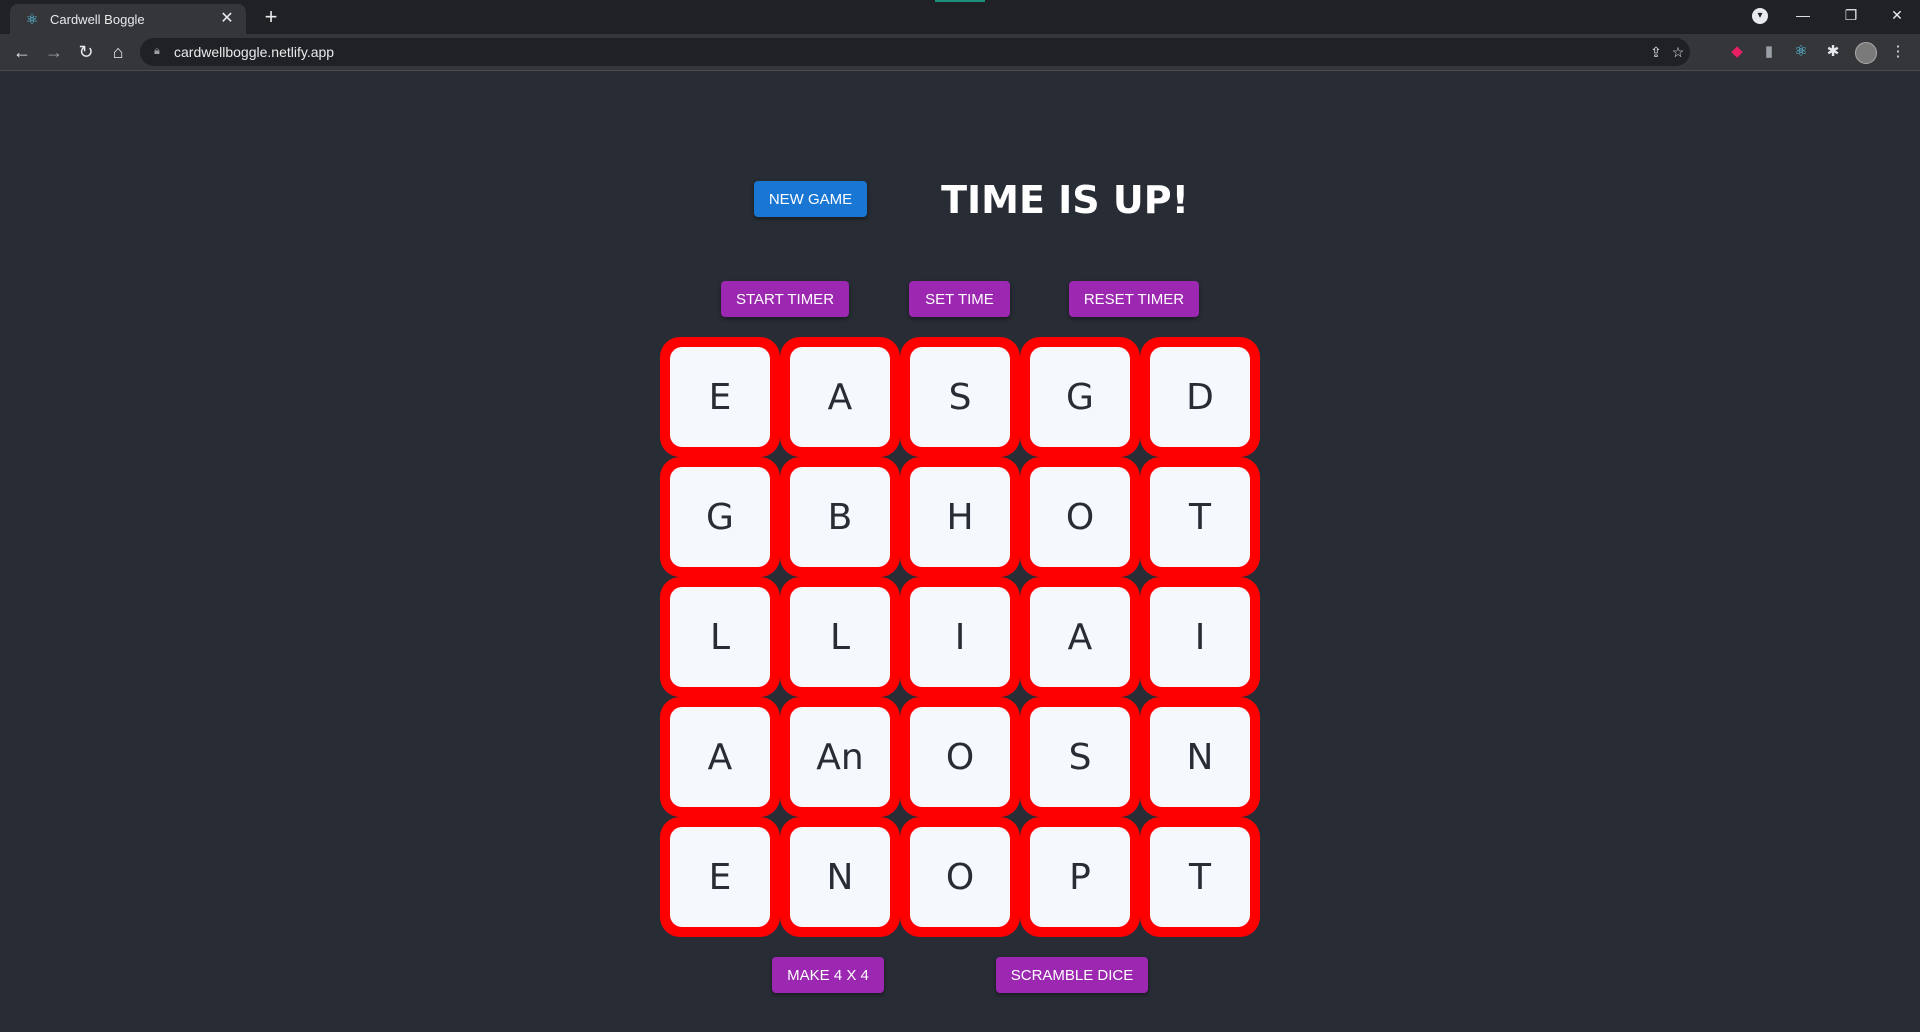 Image resolution: width=1920 pixels, height=1032 pixels. I want to click on board-die: D, so click(1200, 397).